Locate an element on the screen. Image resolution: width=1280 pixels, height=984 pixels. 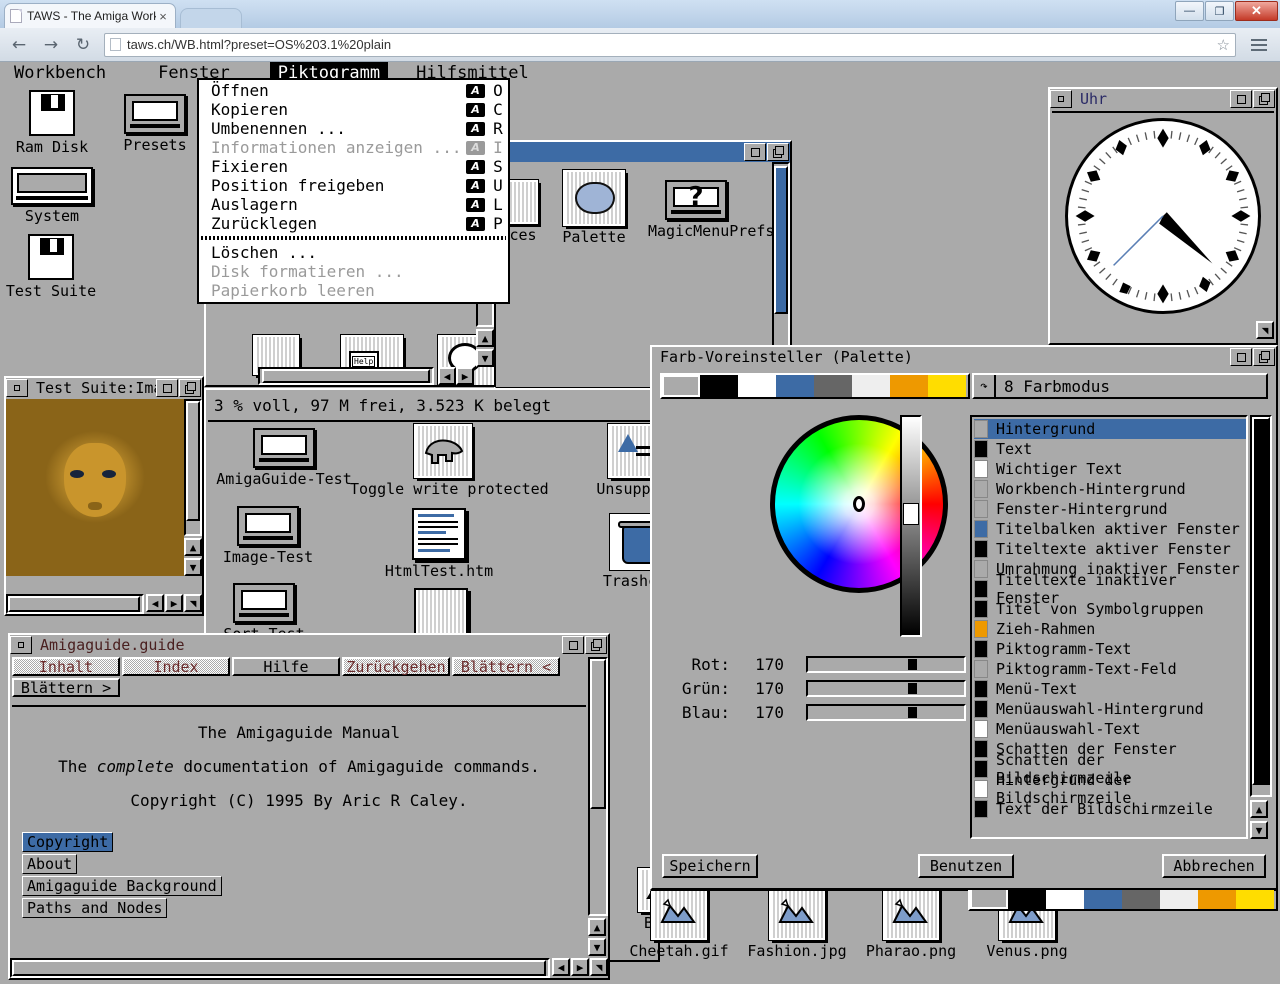
testsuite-image-close-gadget-icon is located at coordinates (17, 388).